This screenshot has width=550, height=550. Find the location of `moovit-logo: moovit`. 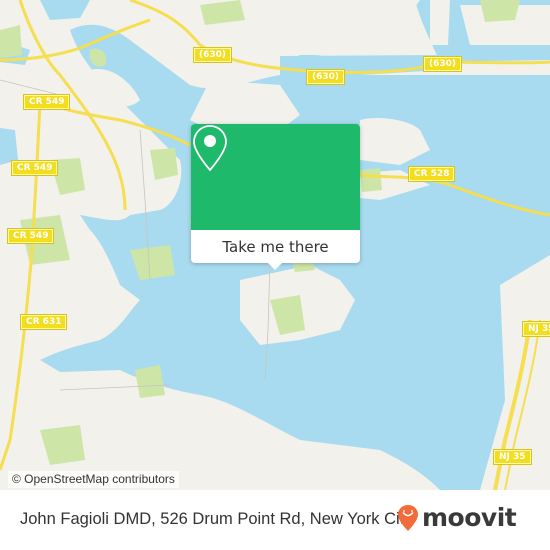

moovit-logo: moovit is located at coordinates (457, 517).